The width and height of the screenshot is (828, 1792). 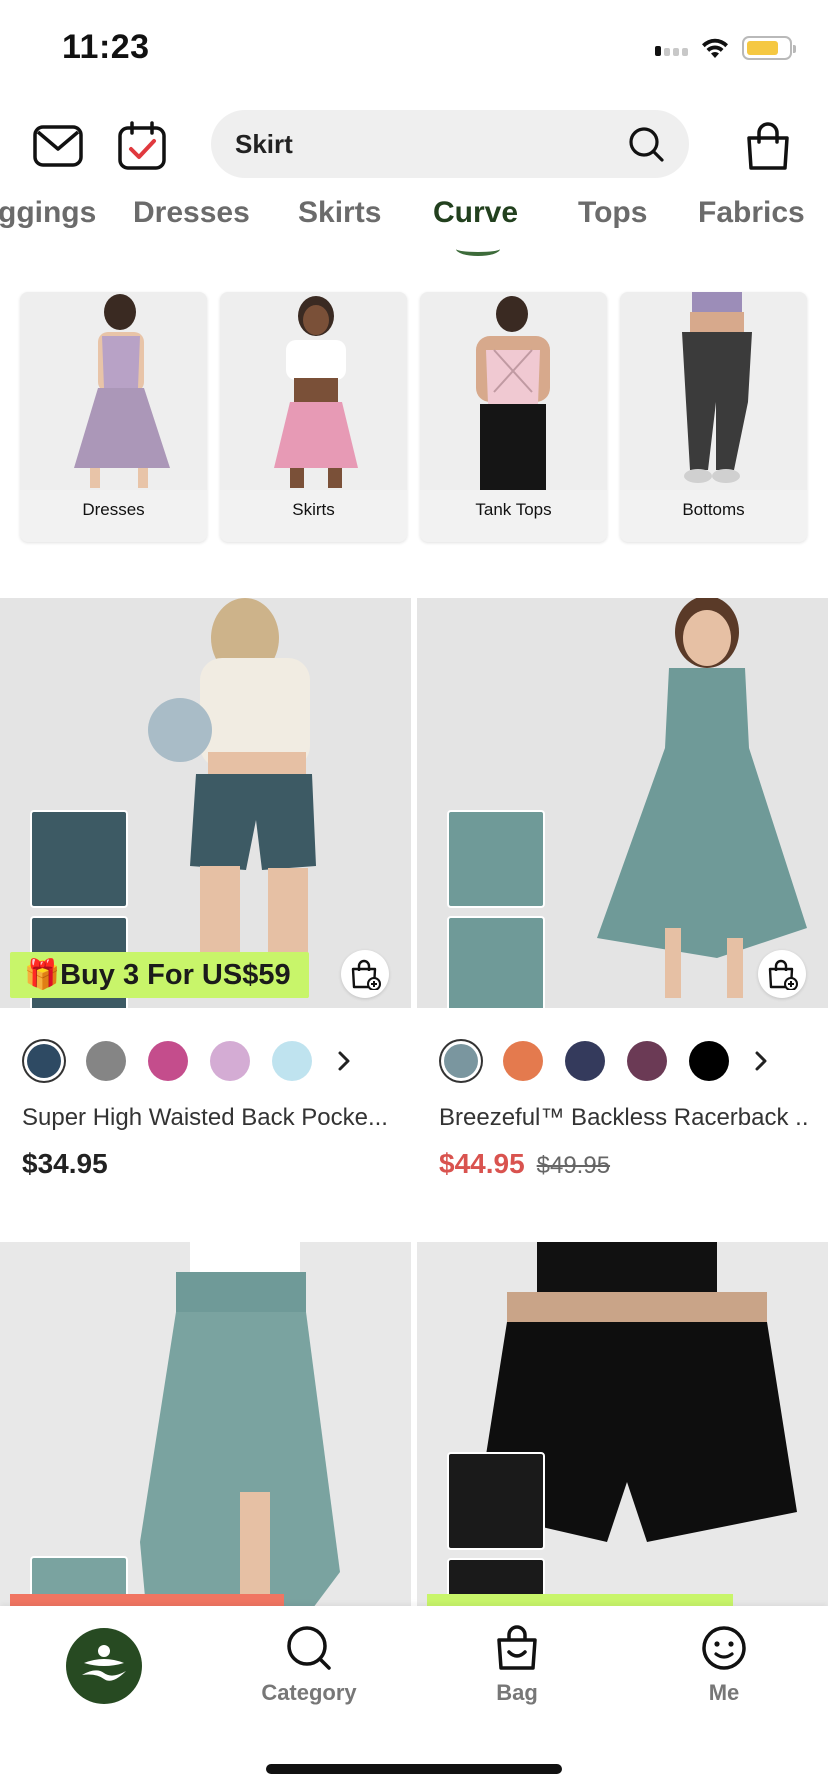 I want to click on search-input: Skirt, so click(x=431, y=144).